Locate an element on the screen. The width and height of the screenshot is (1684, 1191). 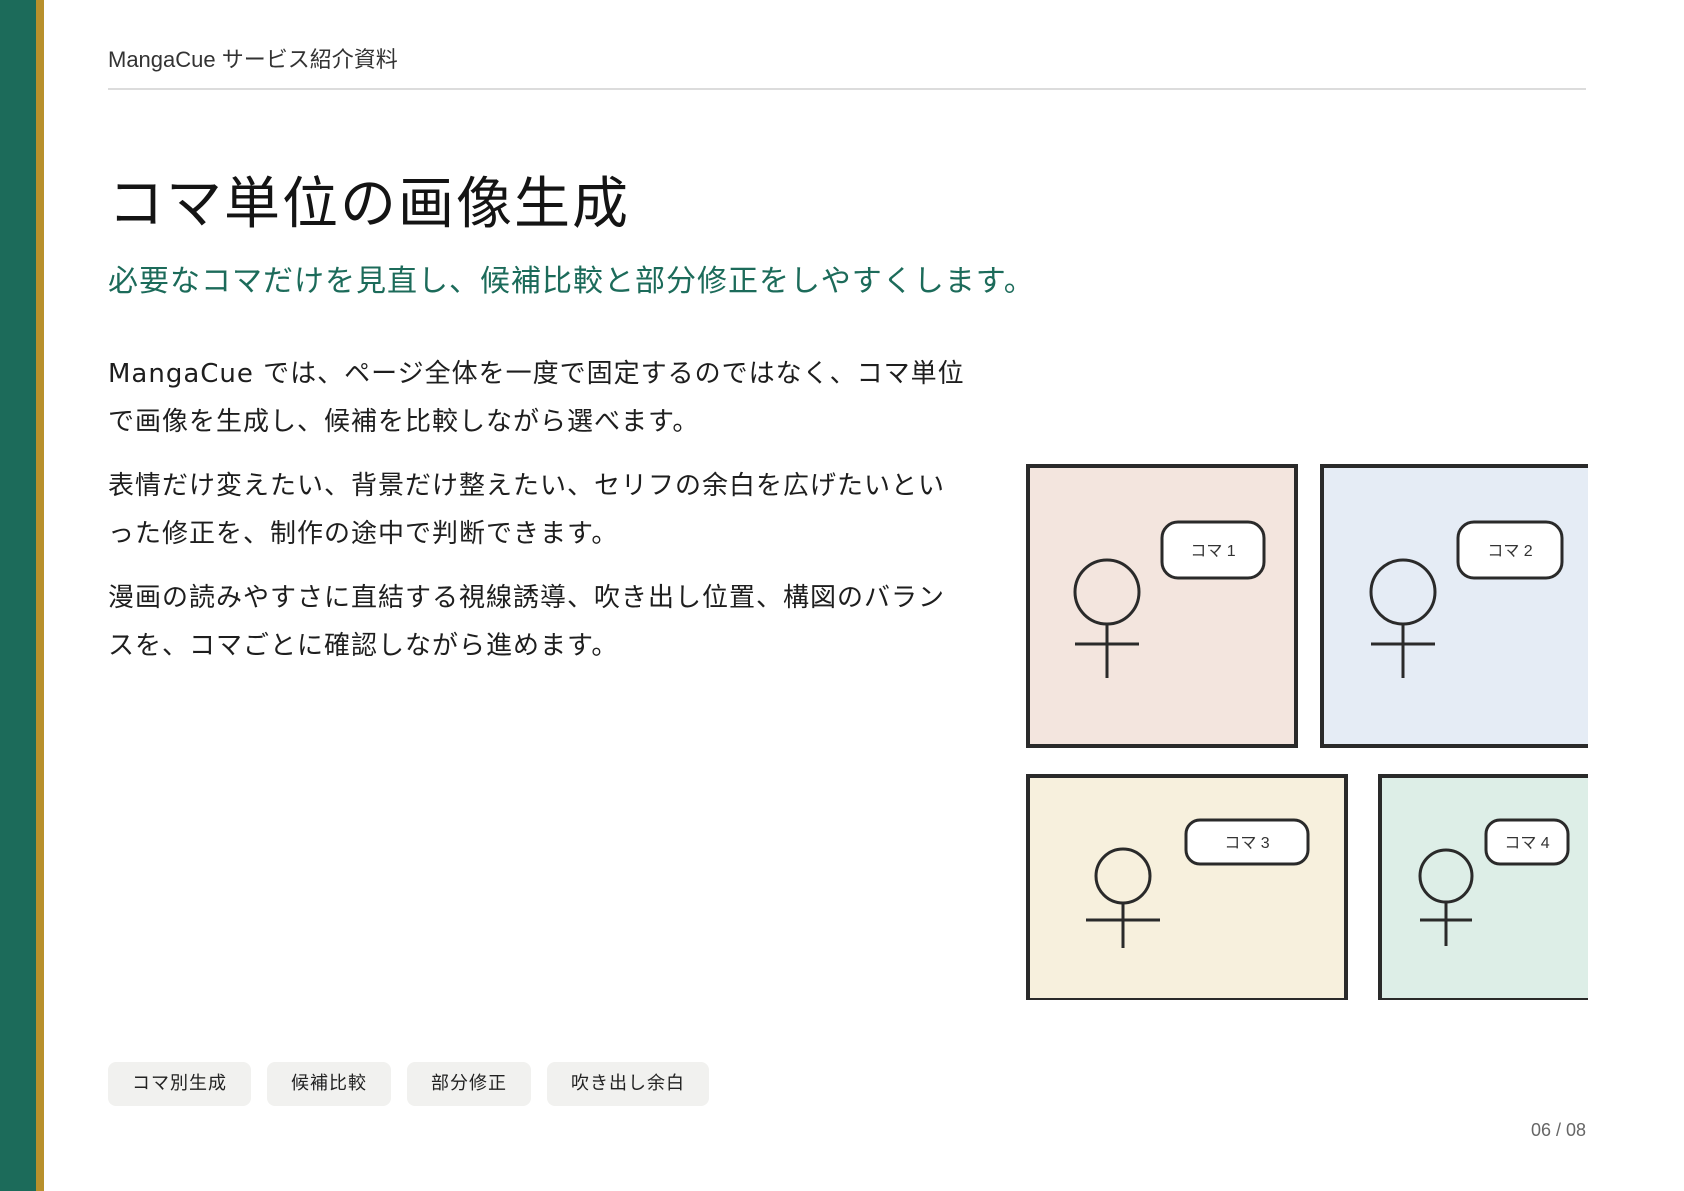
panel-4: コマ 4 is located at coordinates (1483, 887).